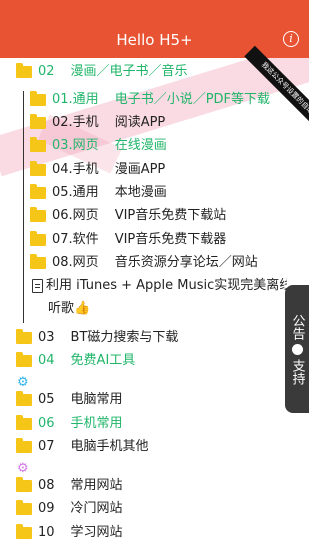 This screenshot has height=550, width=320. What do you see at coordinates (103, 360) in the screenshot?
I see `folder-label: 免费AI工具` at bounding box center [103, 360].